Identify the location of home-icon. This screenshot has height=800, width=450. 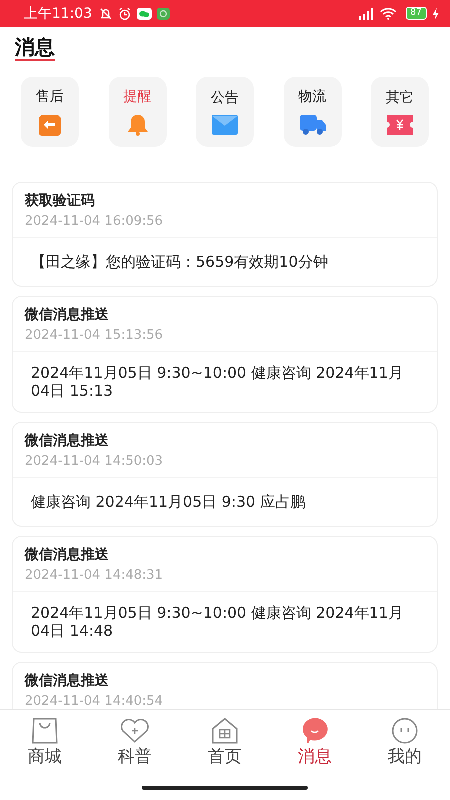
(225, 731).